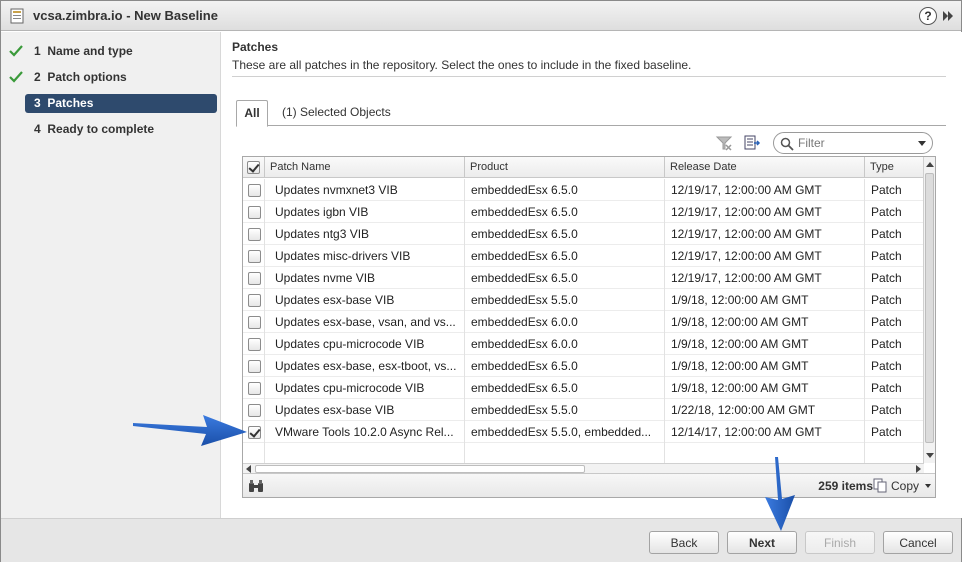 Image resolution: width=962 pixels, height=562 pixels. I want to click on step-label: Name and type, so click(90, 51).